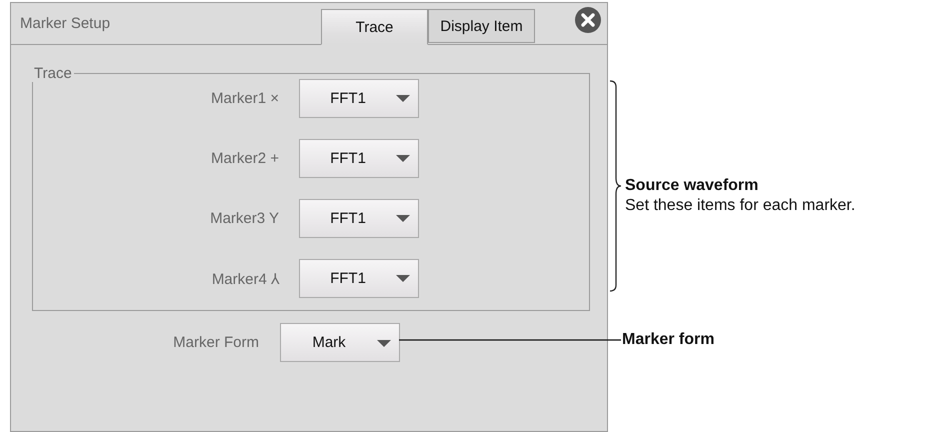  I want to click on marker-label: Marker3 Y, so click(244, 218).